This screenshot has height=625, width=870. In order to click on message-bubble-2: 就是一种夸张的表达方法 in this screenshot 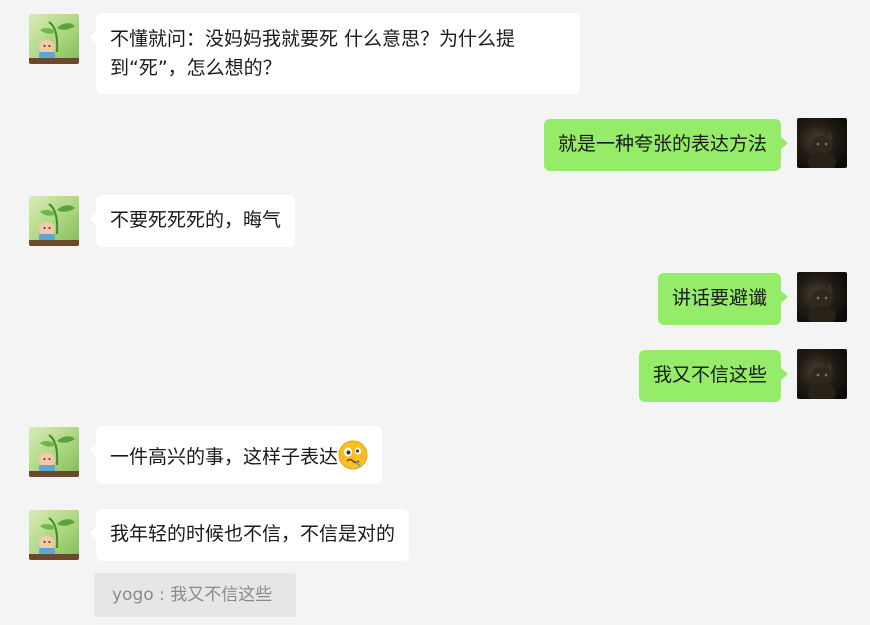, I will do `click(666, 145)`.